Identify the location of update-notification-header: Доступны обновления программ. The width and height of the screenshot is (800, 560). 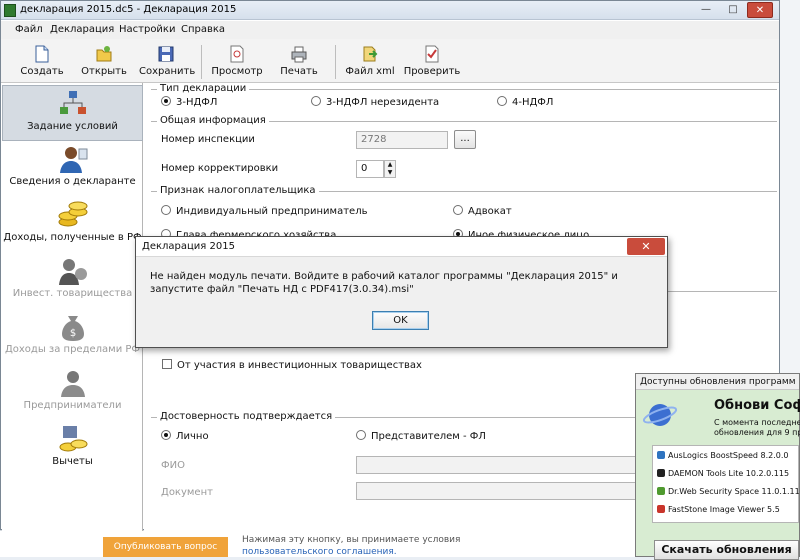
(717, 382).